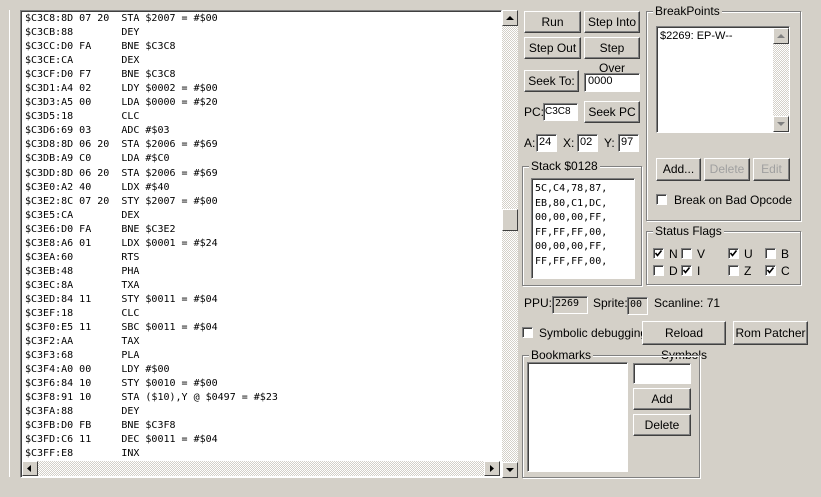 This screenshot has height=497, width=821. I want to click on stack-line: EB,80,C1,DC,, so click(571, 203).